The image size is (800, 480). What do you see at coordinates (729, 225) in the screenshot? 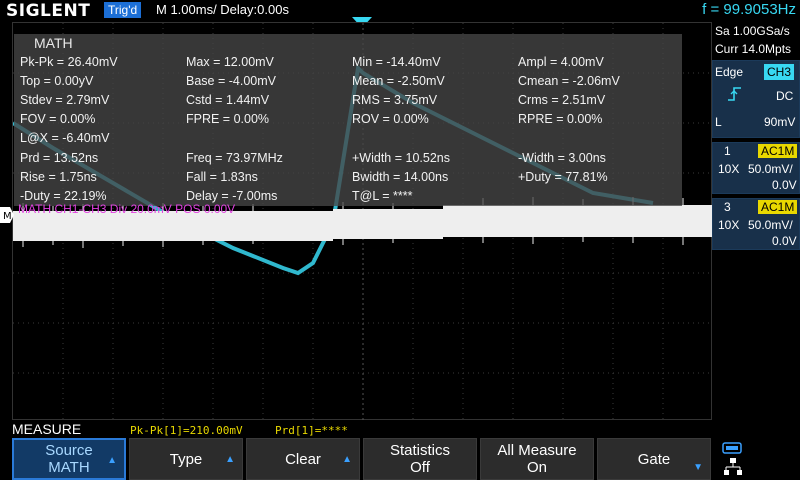
I see `ch3-probe: 10X` at bounding box center [729, 225].